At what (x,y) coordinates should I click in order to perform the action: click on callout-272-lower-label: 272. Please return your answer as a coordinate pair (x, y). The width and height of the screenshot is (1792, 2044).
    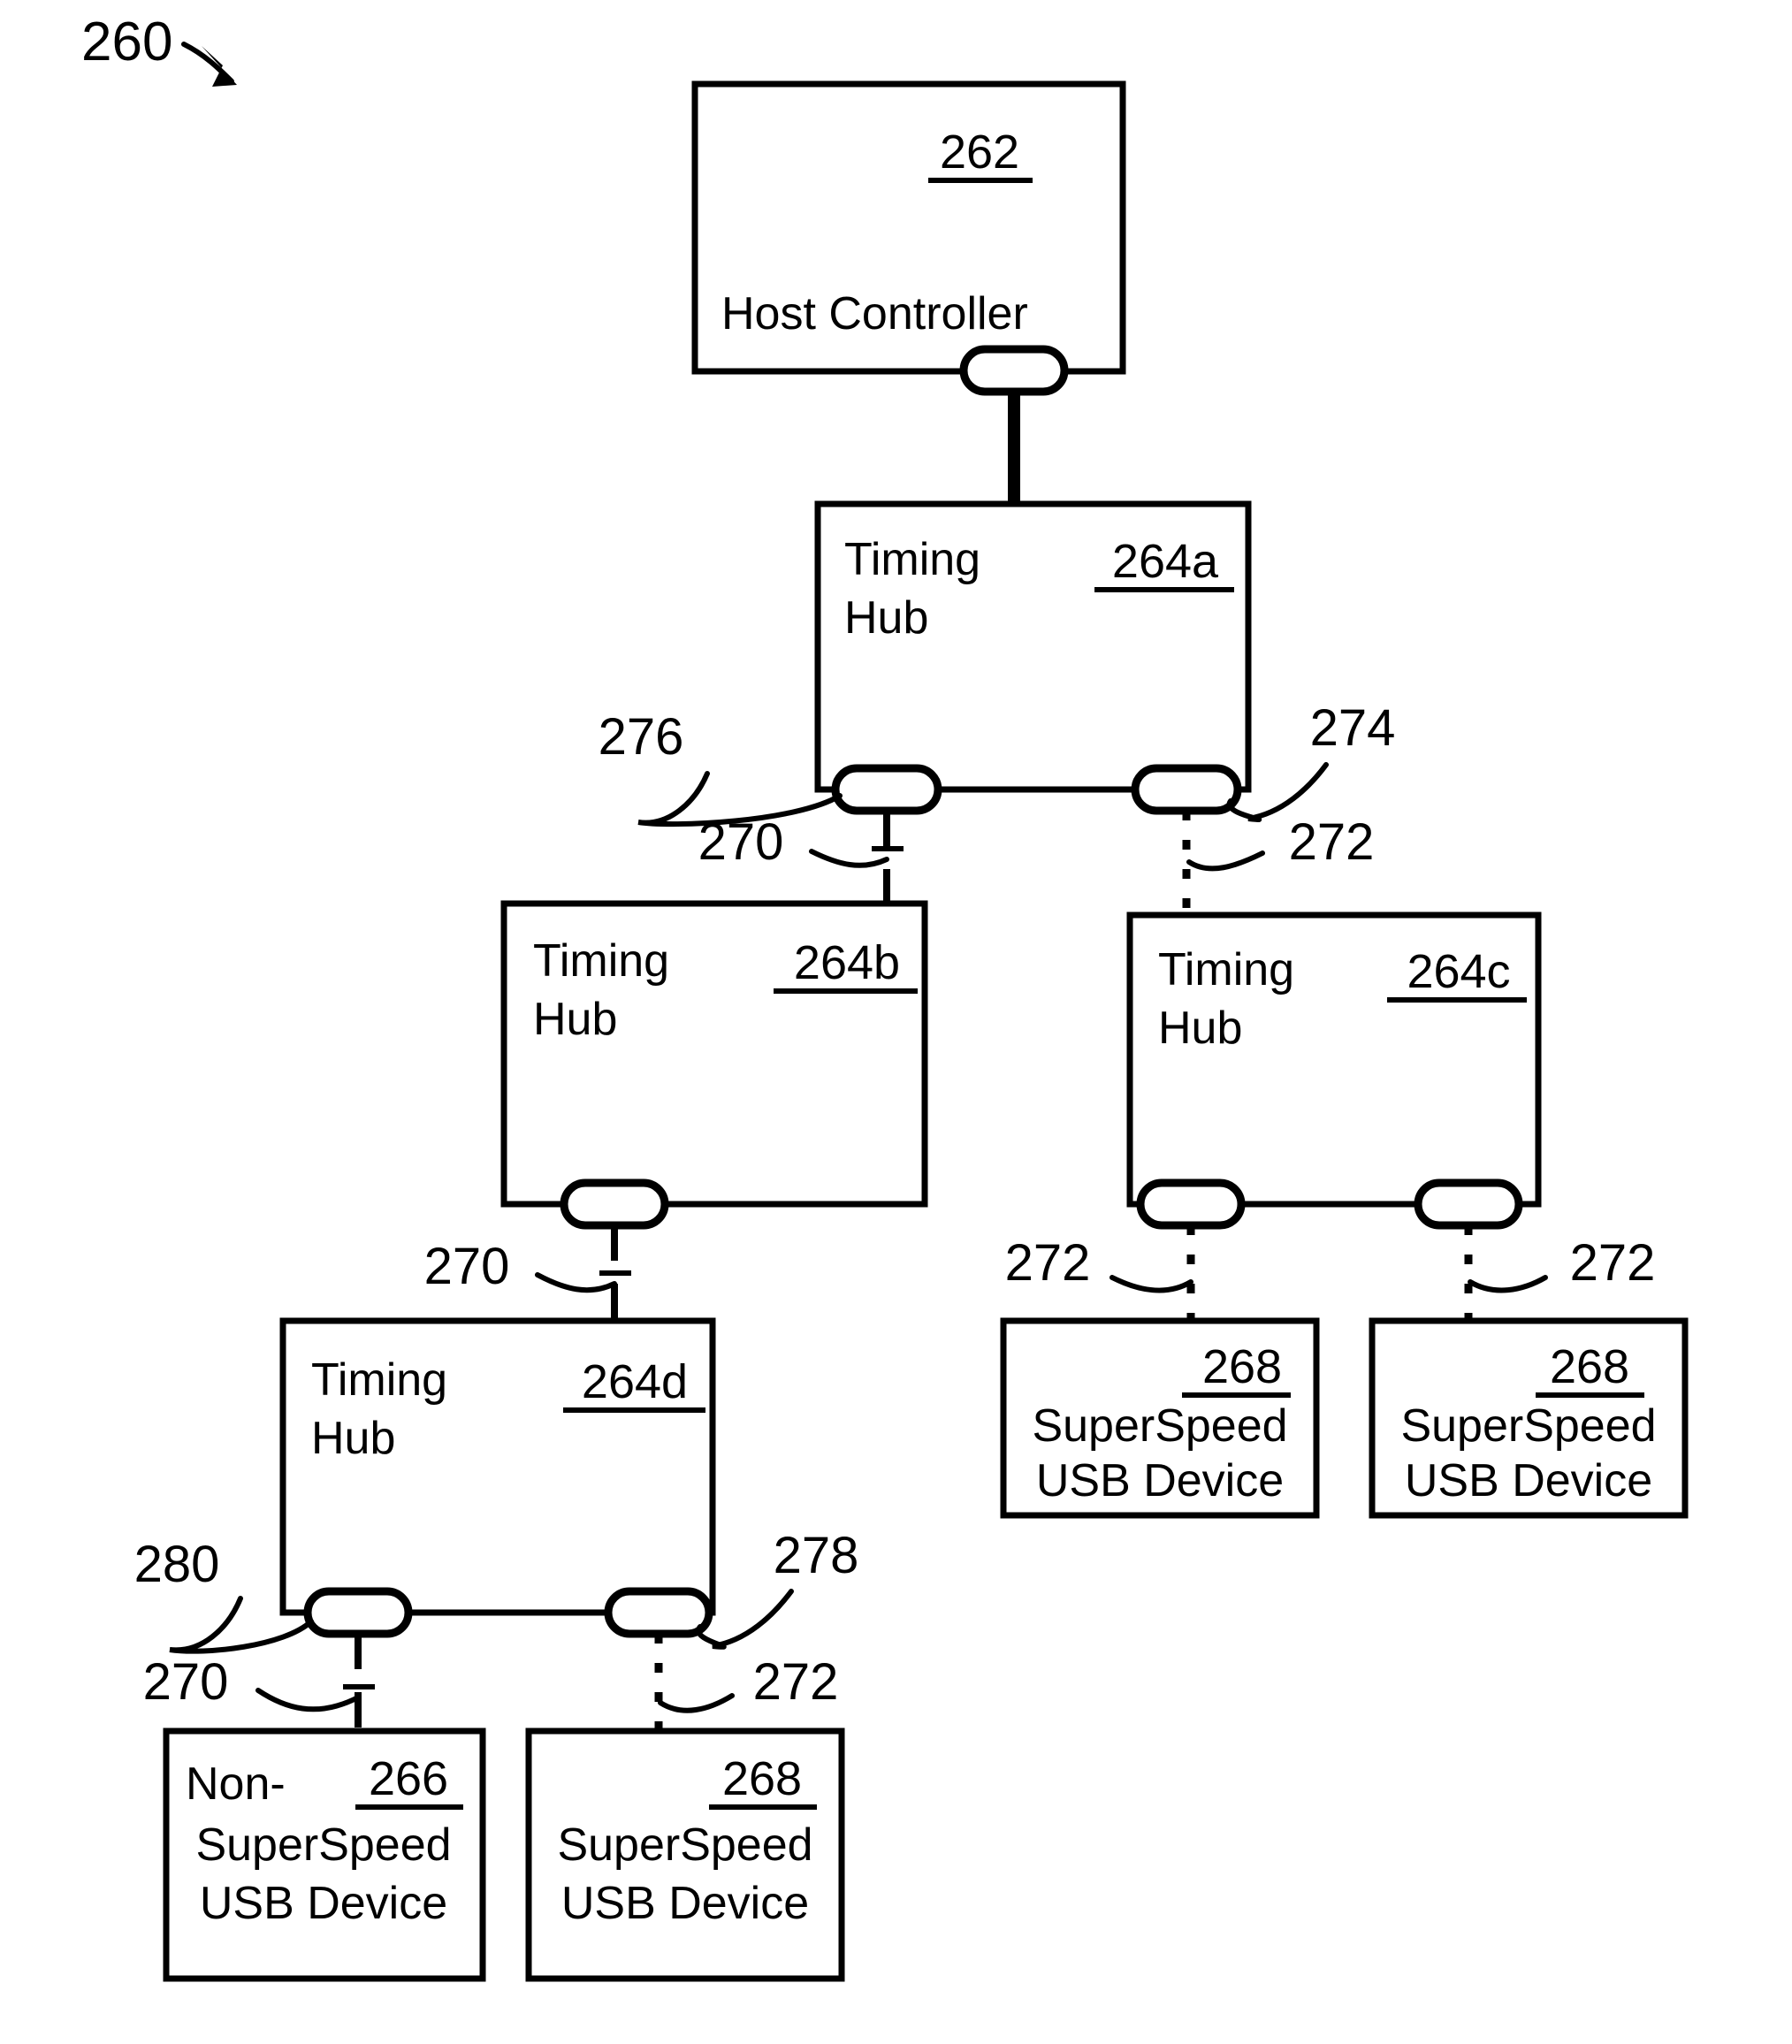
    Looking at the image, I should click on (796, 1682).